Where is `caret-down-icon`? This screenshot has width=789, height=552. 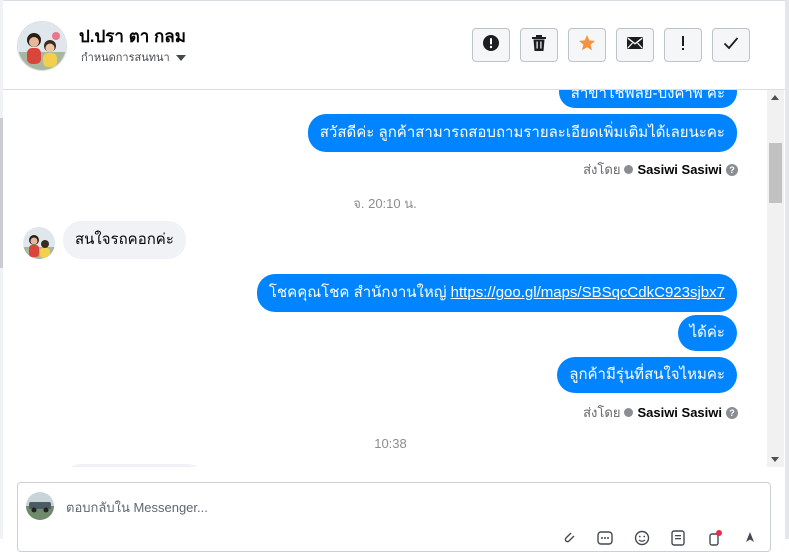 caret-down-icon is located at coordinates (180, 58).